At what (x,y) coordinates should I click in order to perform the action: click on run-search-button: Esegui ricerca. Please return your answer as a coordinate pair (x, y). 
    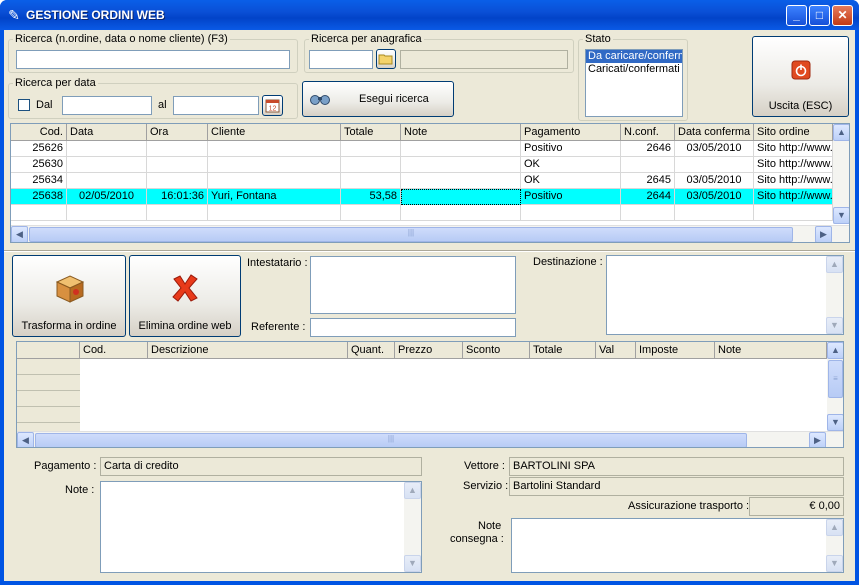
    Looking at the image, I should click on (378, 99).